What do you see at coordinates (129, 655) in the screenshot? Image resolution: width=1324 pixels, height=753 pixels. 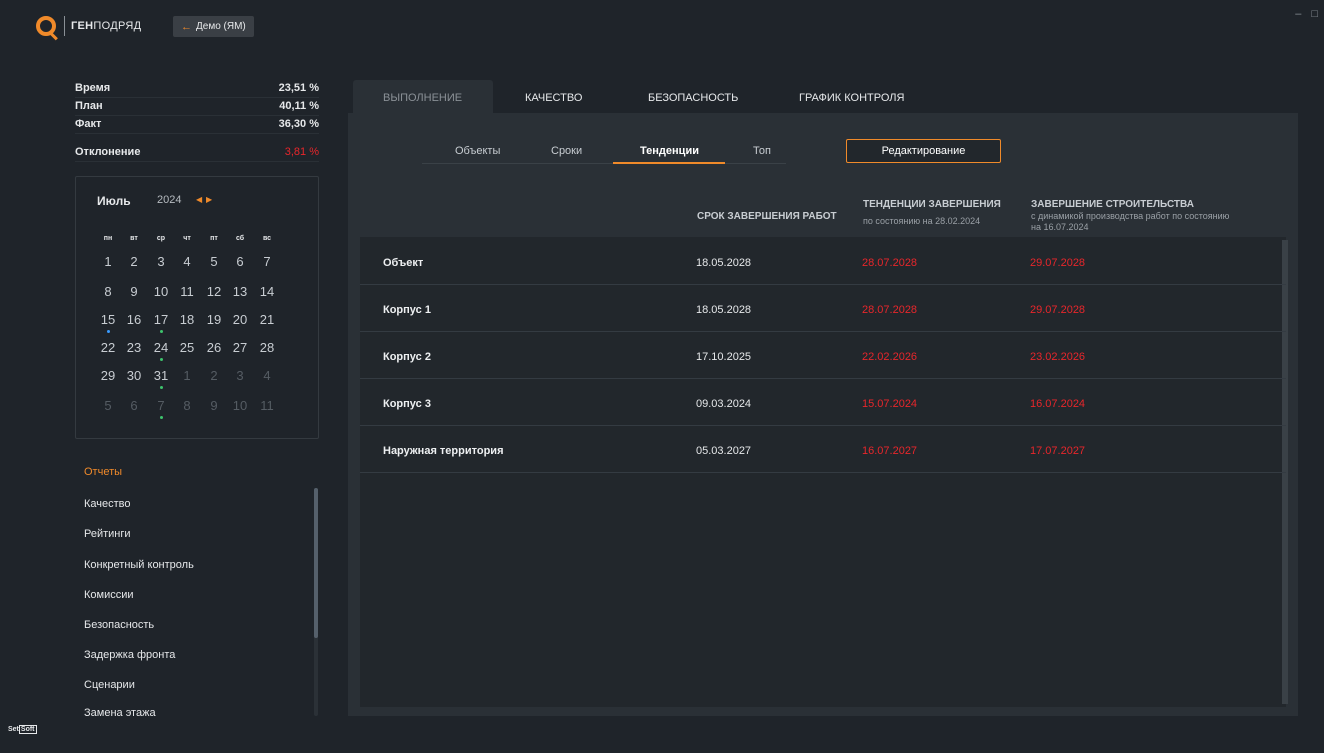 I see `menu-item-front-delay: Задержка фронта` at bounding box center [129, 655].